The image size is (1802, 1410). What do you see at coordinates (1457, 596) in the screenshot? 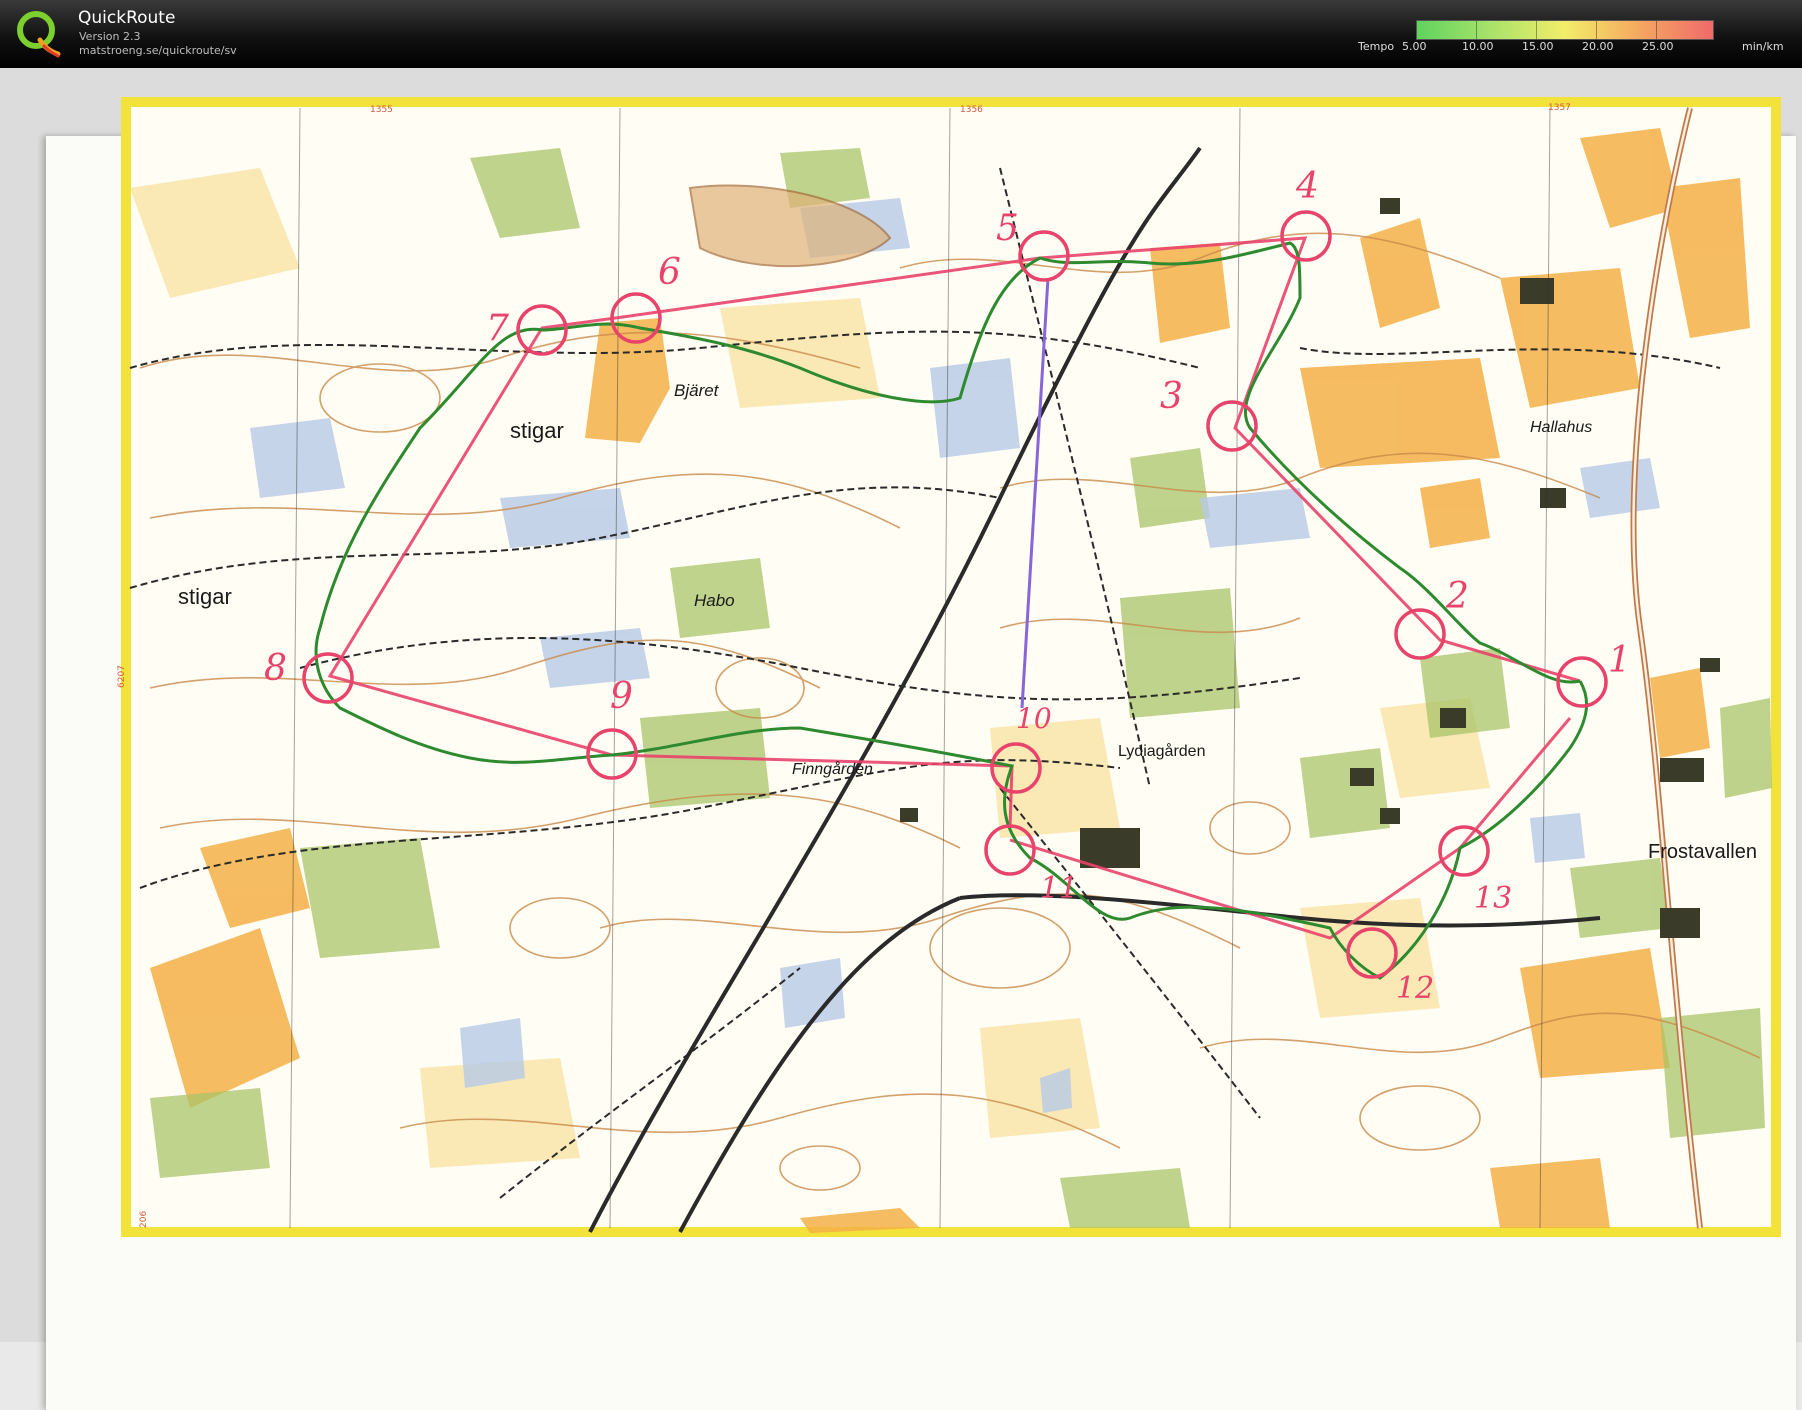
I see `control-number: 2` at bounding box center [1457, 596].